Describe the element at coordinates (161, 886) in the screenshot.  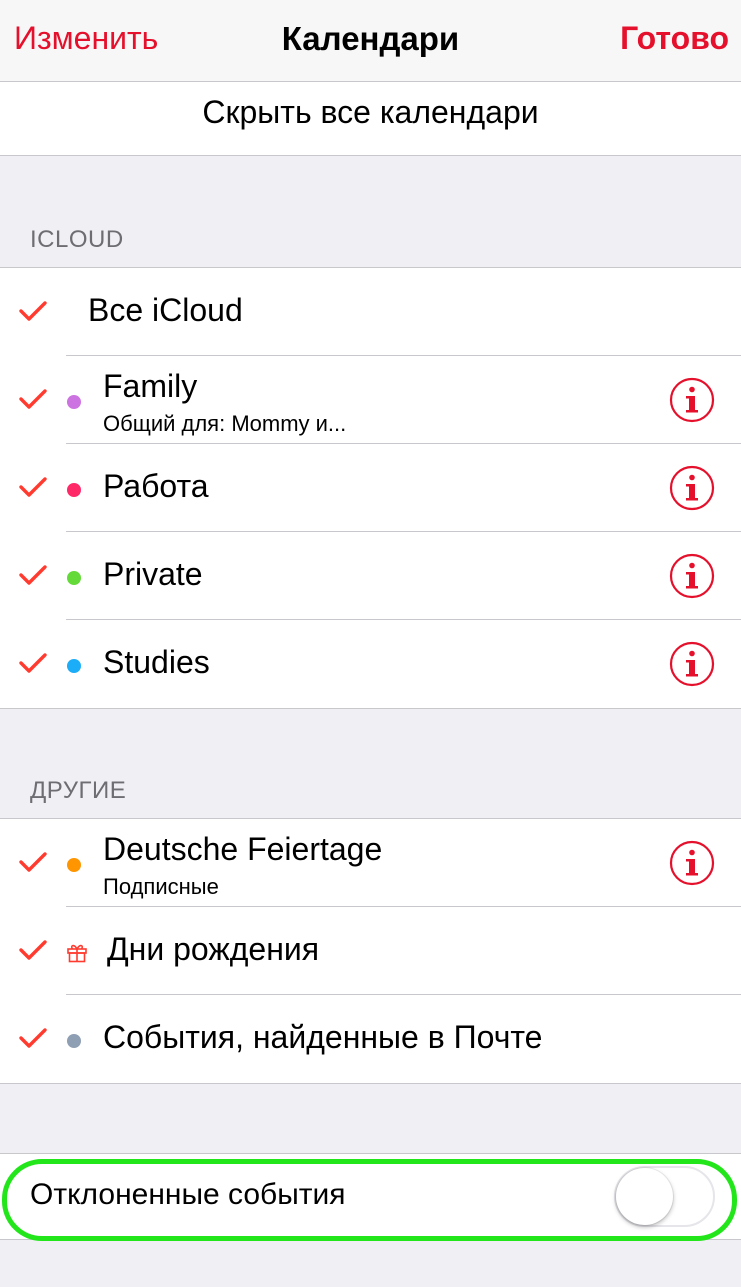
I see `calendar-subtitle: Подписные` at that location.